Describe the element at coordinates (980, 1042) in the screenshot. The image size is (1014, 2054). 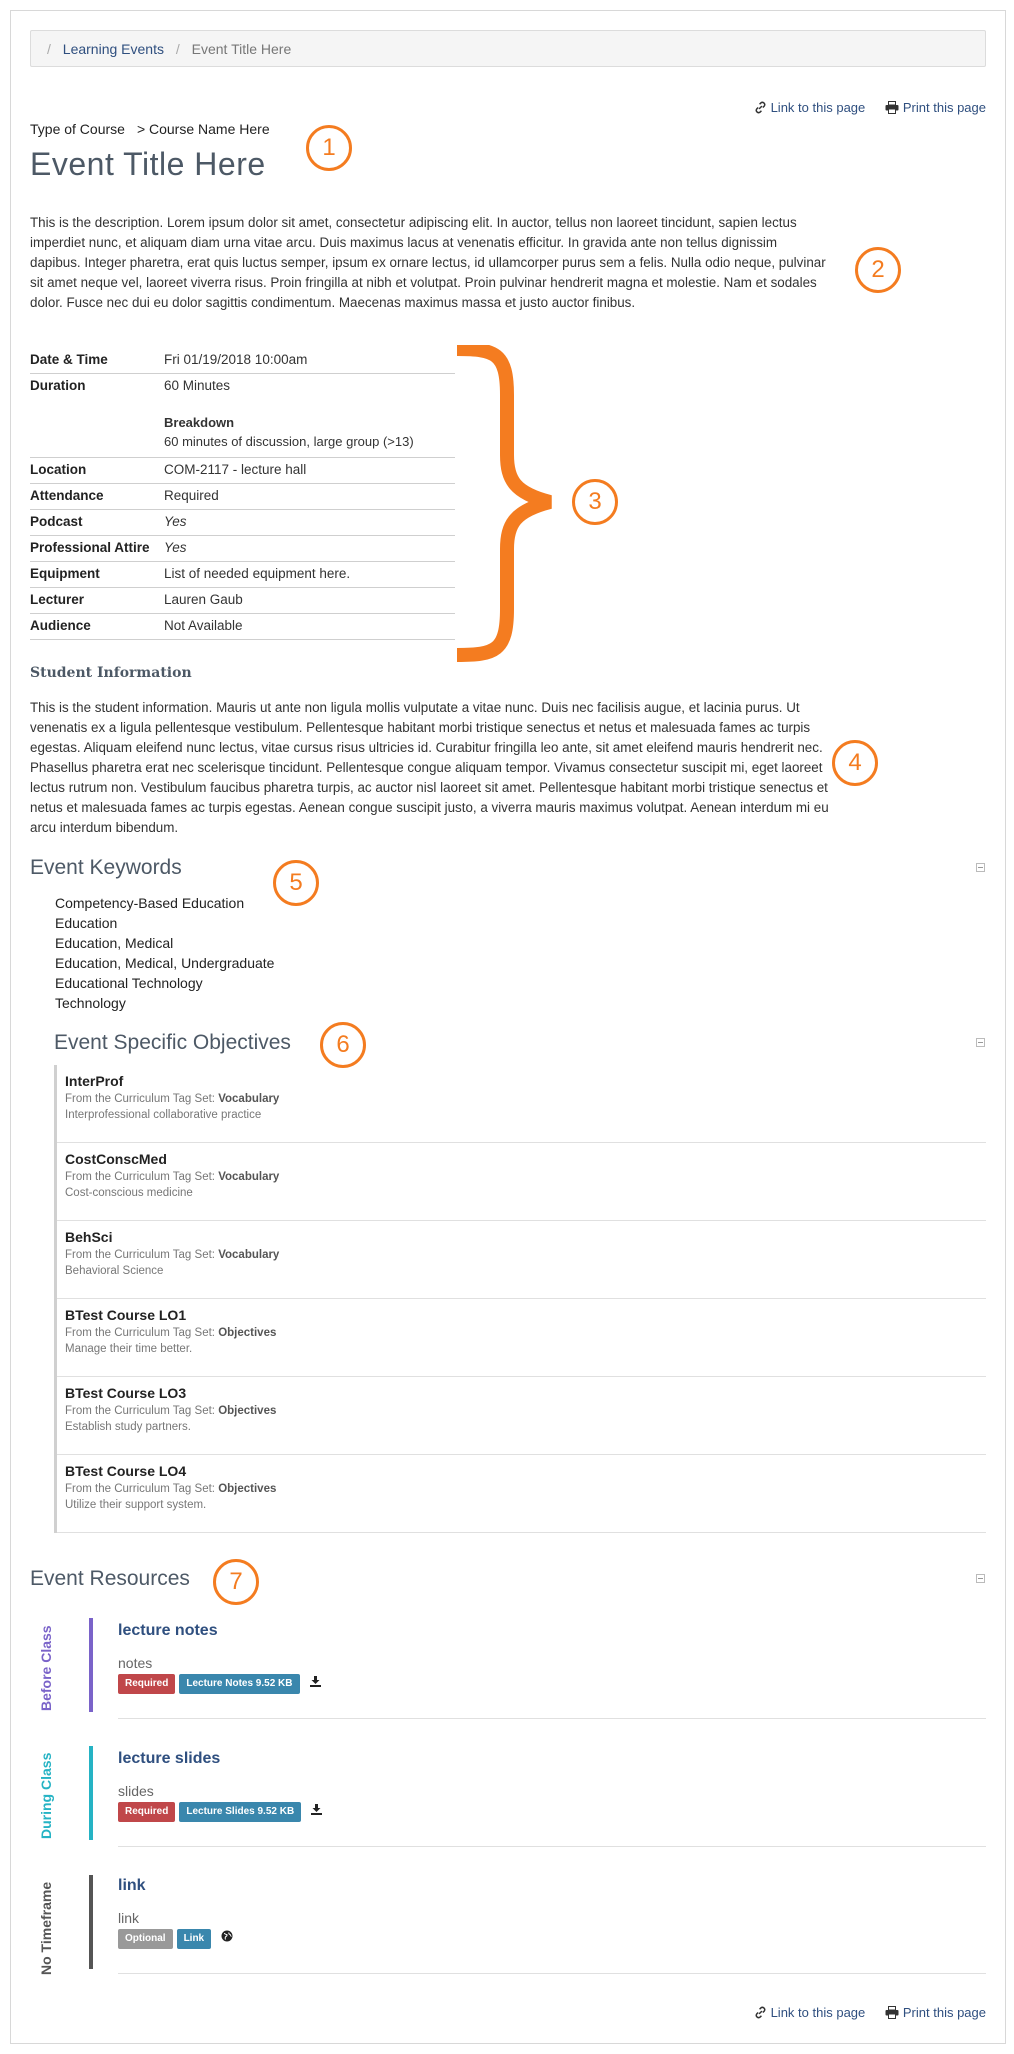
I see `collapse-objectives-icon` at that location.